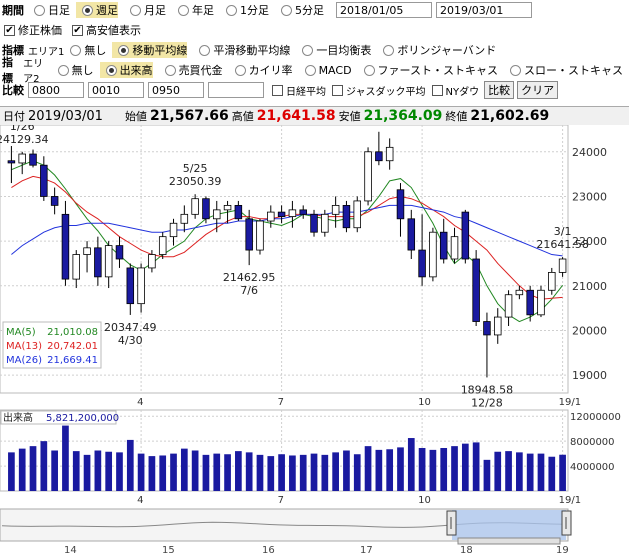 The image size is (629, 555). Describe the element at coordinates (40, 30) in the screenshot. I see `option-check-label: 修正株価` at that location.